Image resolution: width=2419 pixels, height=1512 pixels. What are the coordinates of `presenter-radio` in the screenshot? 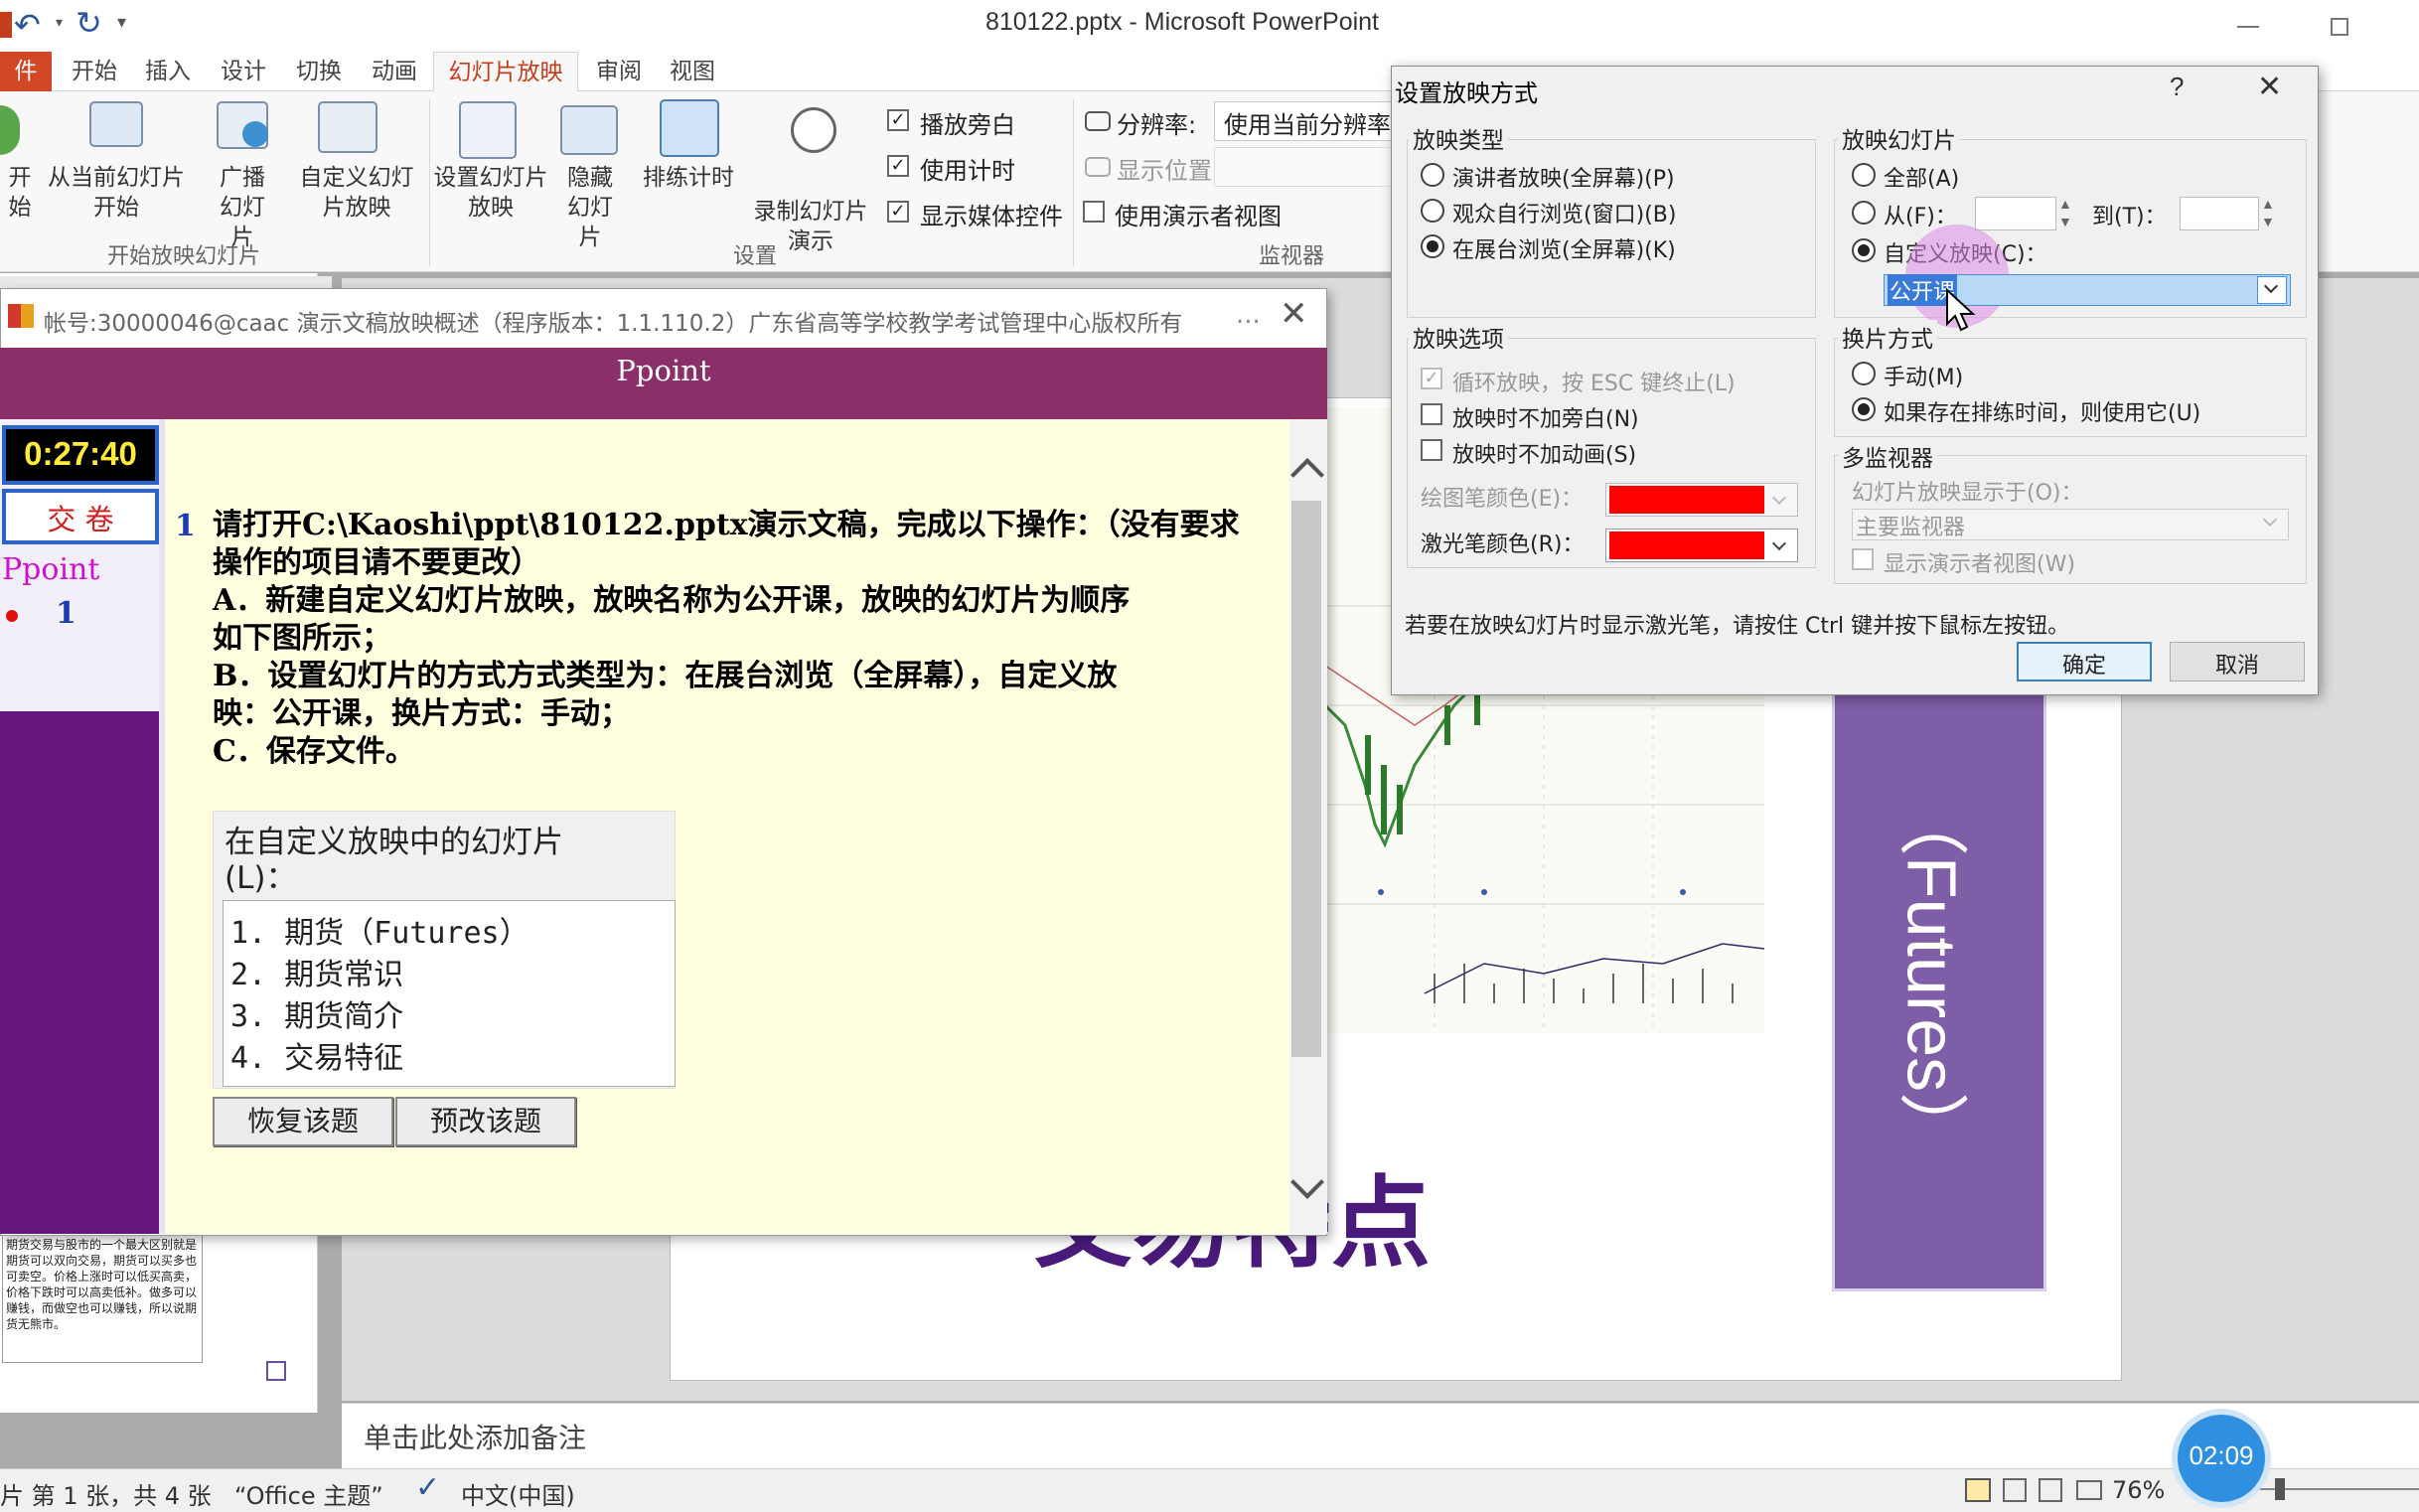 It's located at (1432, 175).